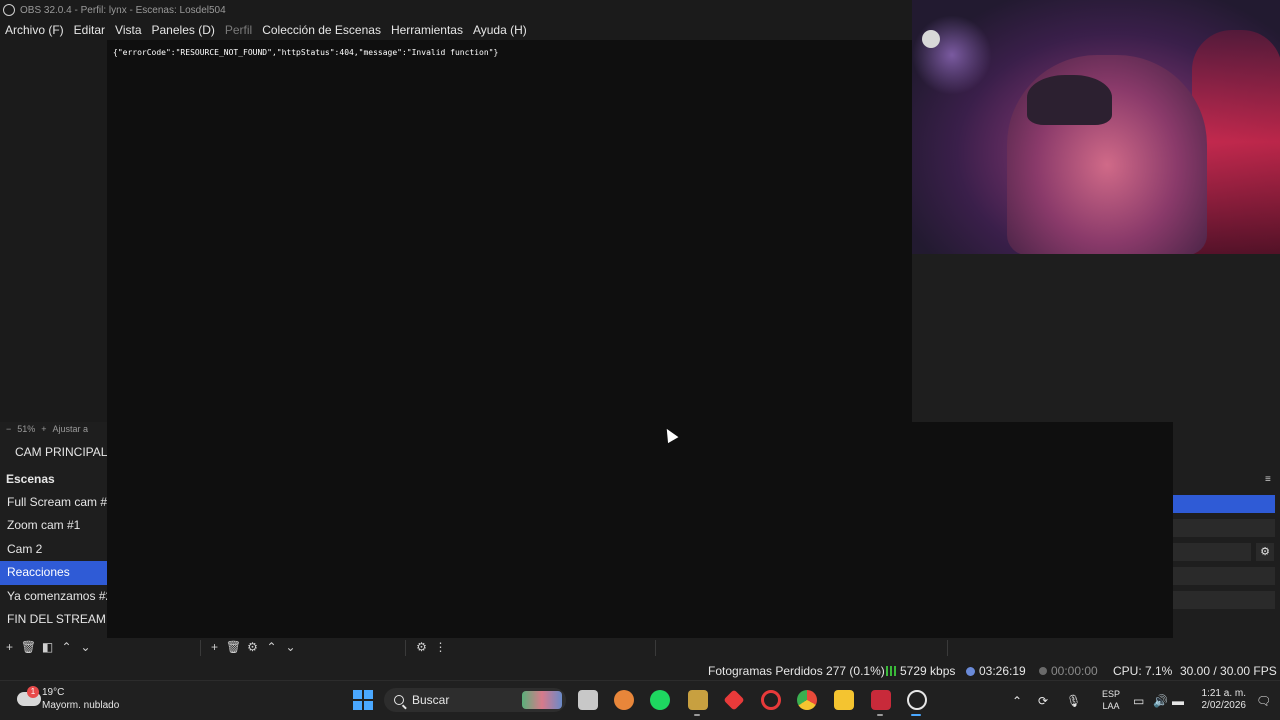 The image size is (1280, 720). What do you see at coordinates (1111, 694) in the screenshot?
I see `language-top: ESP` at bounding box center [1111, 694].